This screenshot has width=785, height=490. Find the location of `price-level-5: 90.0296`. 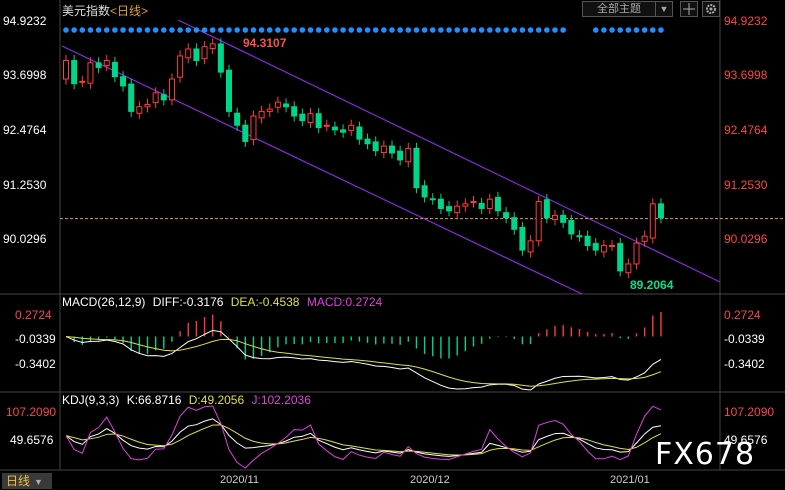

price-level-5: 90.0296 is located at coordinates (25, 239).